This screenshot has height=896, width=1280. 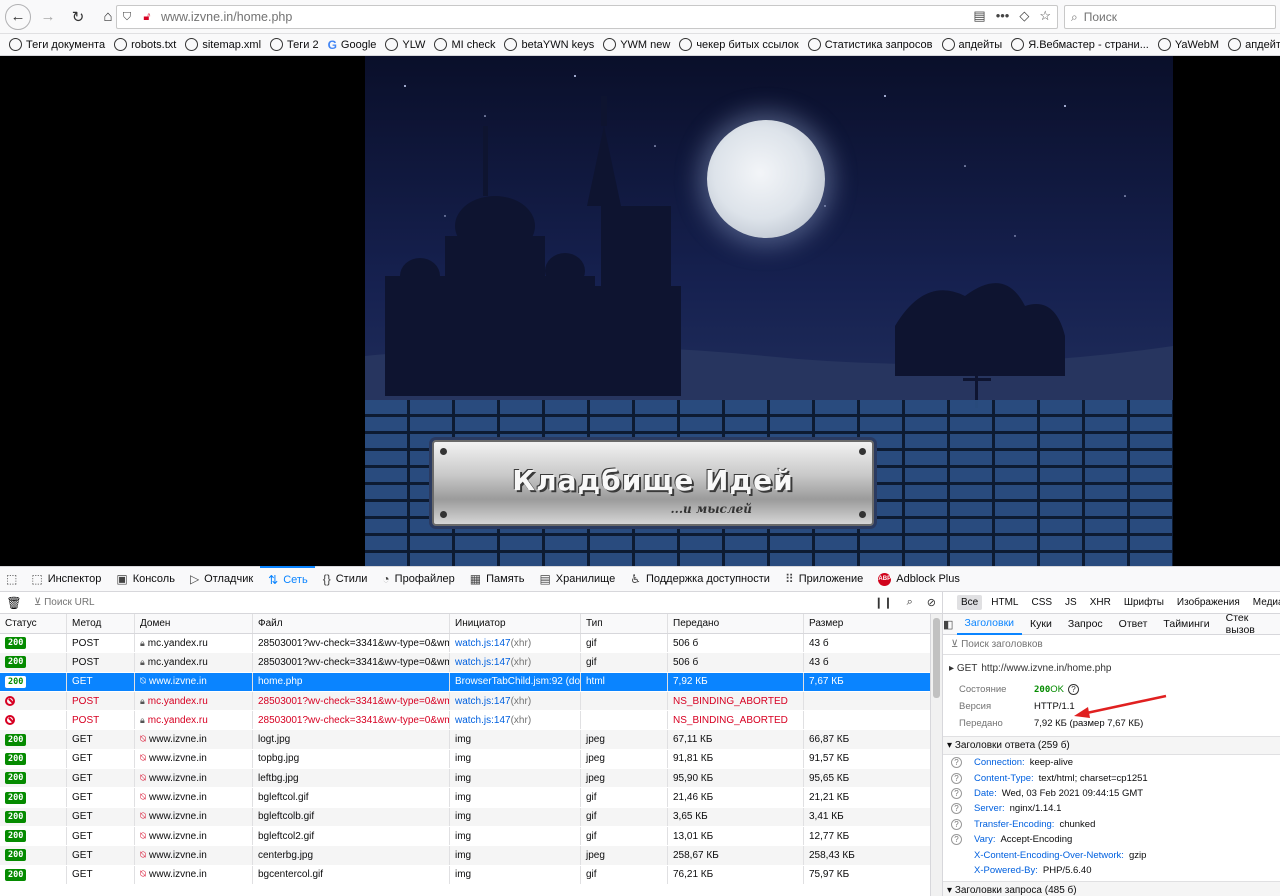 What do you see at coordinates (497, 579) in the screenshot?
I see `devtools-tab: ▦ Память` at bounding box center [497, 579].